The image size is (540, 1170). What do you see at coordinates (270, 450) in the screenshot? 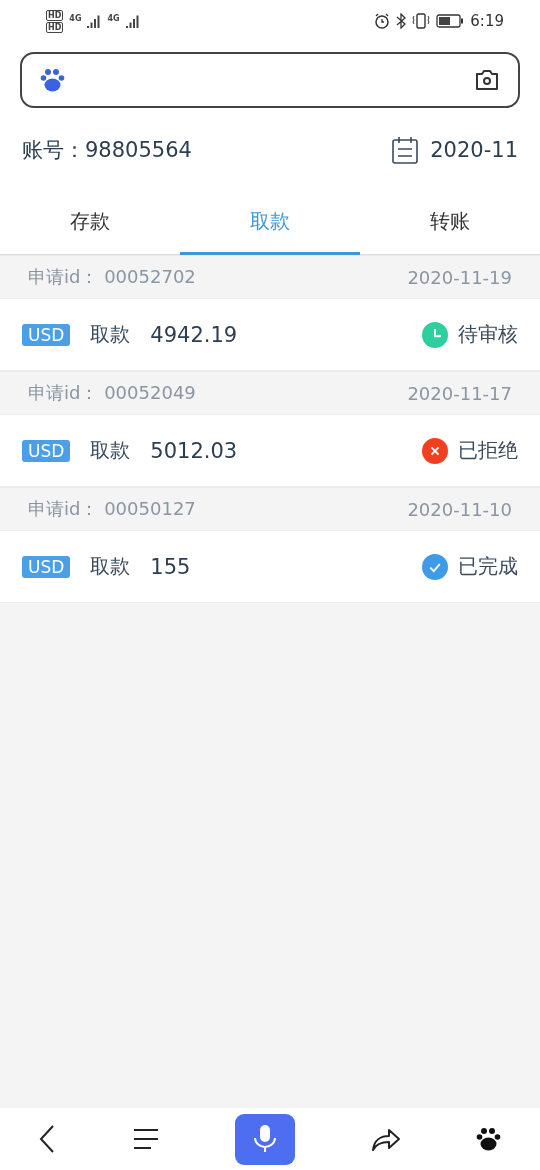
I see `record-row: USD 取款 5012.03 已拒绝` at bounding box center [270, 450].